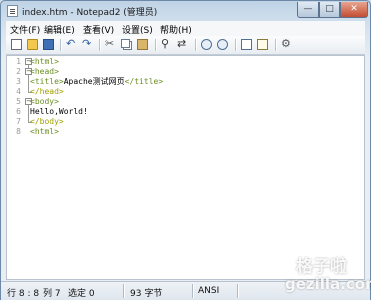 This screenshot has width=371, height=300. I want to click on toolbar: ↶ ↷ ✂ ⚲ ⇄ ⚙, so click(185, 45).